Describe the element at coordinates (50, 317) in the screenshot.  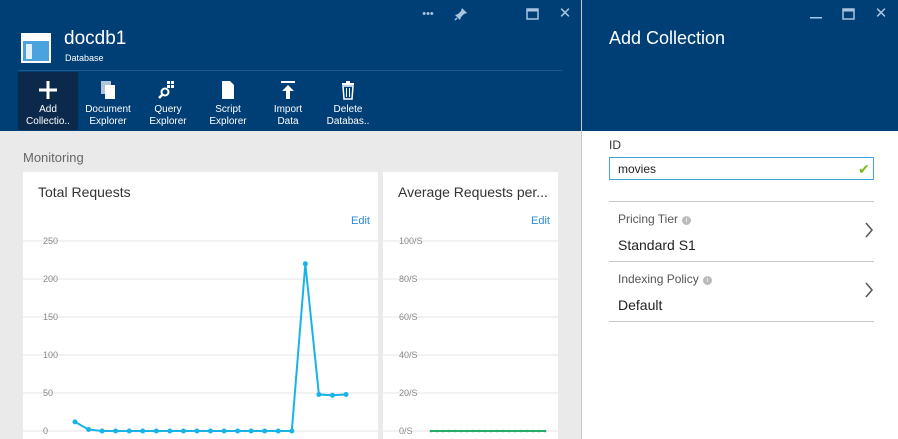
I see `y-tick-label: 150` at that location.